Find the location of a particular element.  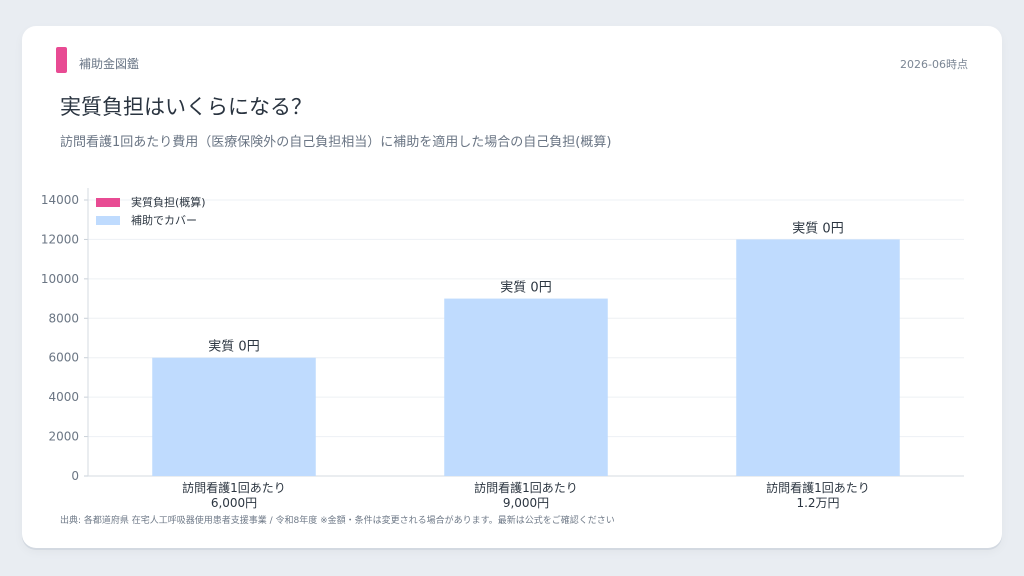

y-tick-label: 14000 is located at coordinates (60, 200).